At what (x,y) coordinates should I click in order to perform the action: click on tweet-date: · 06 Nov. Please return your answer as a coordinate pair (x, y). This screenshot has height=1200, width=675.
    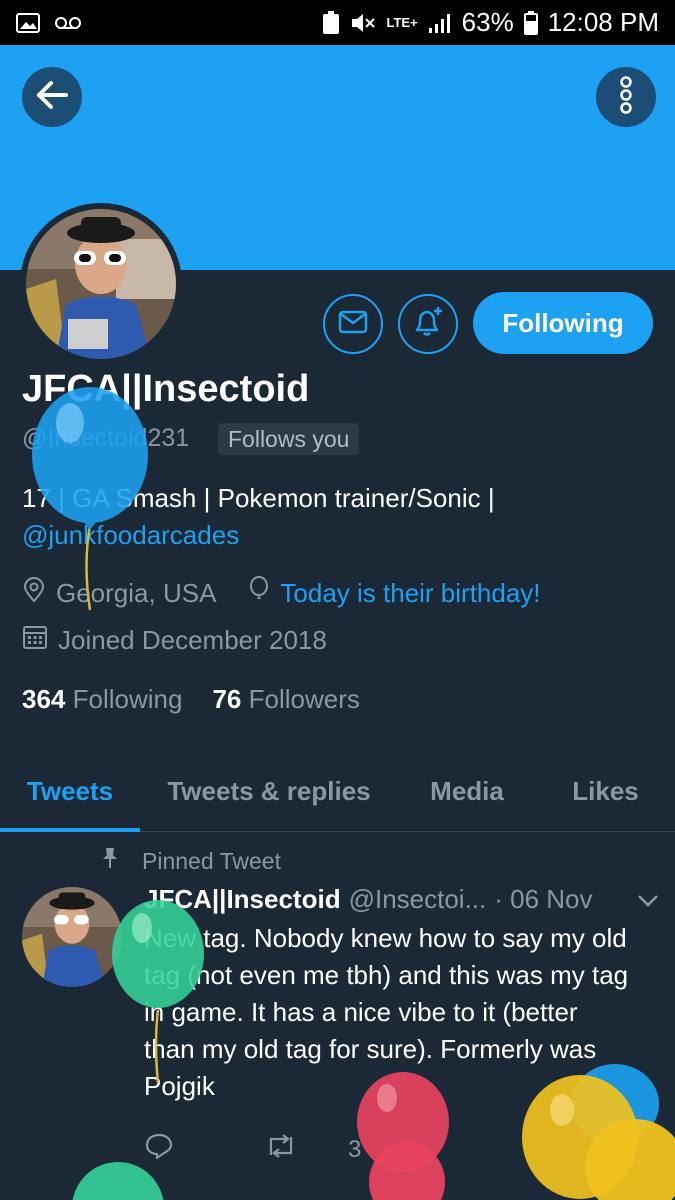
    Looking at the image, I should click on (543, 899).